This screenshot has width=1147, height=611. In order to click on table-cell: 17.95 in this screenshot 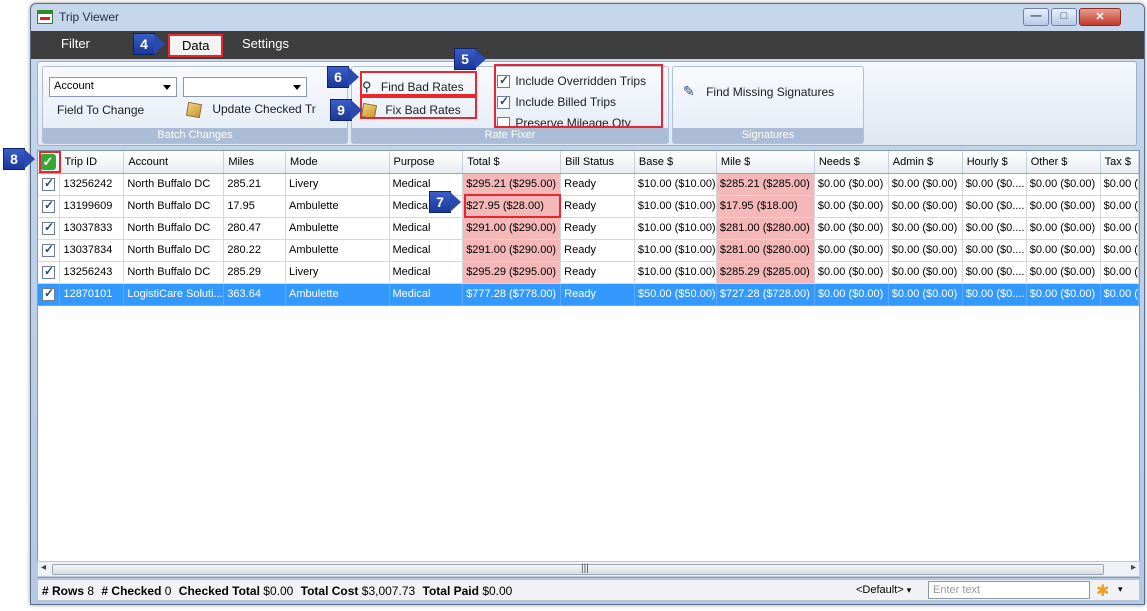, I will do `click(255, 206)`.